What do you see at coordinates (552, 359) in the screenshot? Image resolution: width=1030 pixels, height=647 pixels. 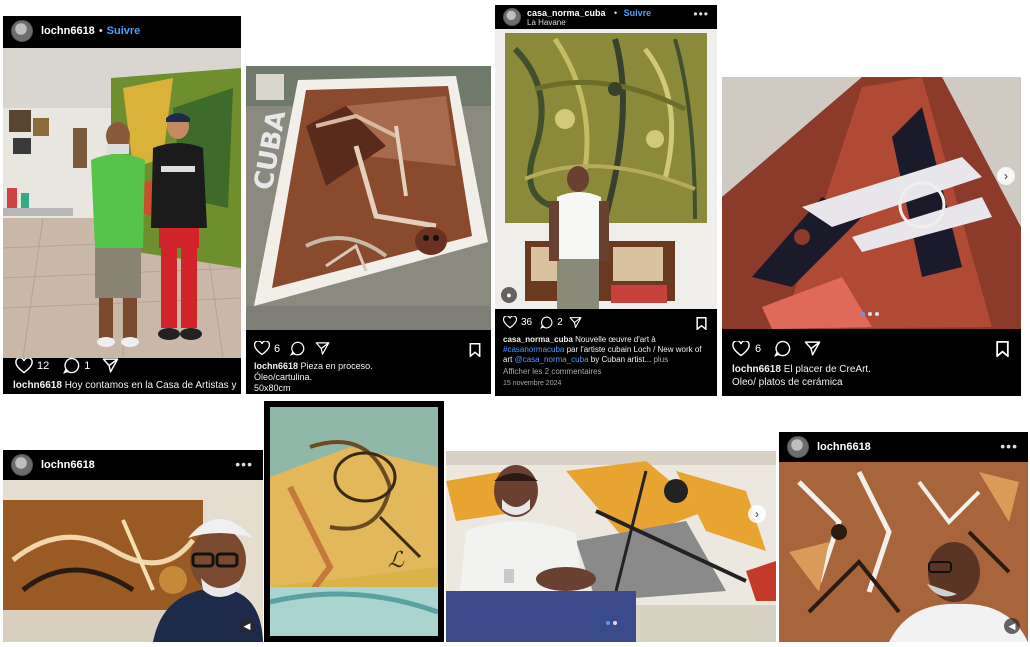 I see `mention-link: @casa_norma_cuba` at bounding box center [552, 359].